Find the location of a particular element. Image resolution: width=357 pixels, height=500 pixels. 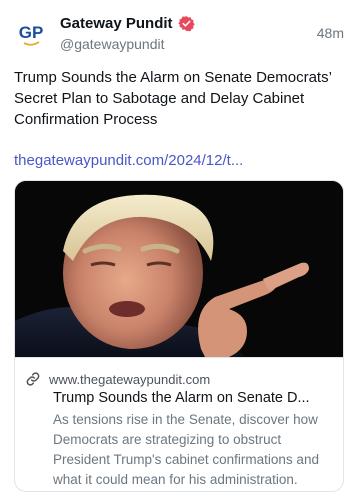

gp-logo-icon: GP is located at coordinates (31, 33).